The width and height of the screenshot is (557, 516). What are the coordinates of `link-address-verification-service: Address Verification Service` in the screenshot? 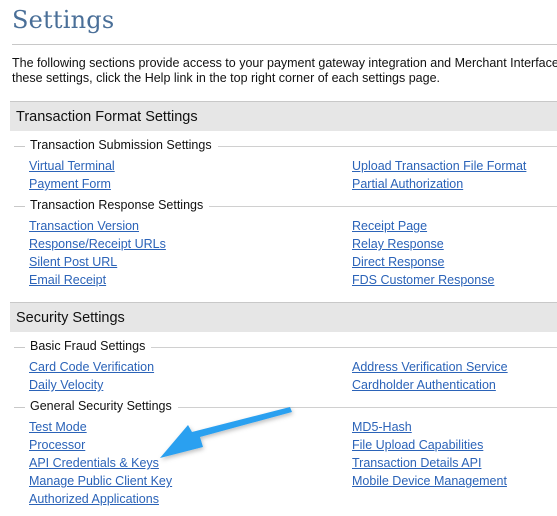 It's located at (430, 367).